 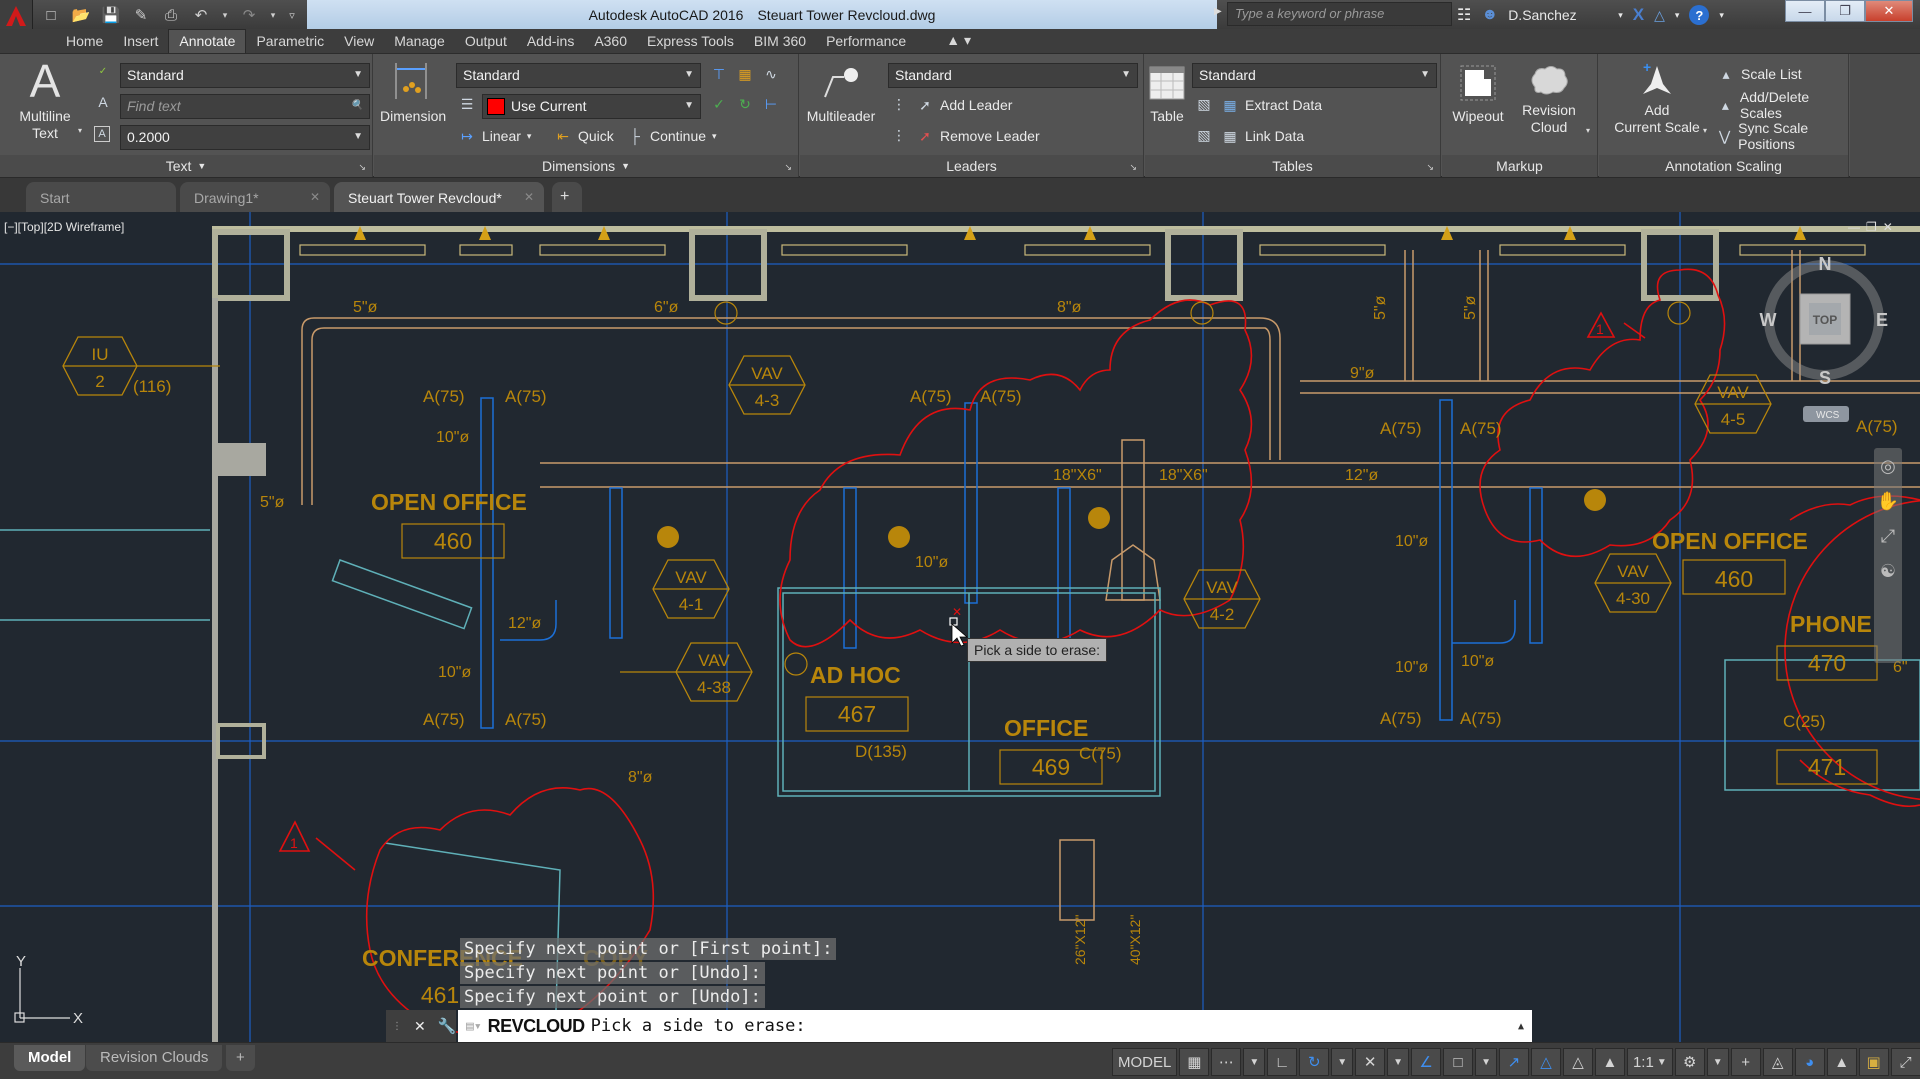 I want to click on recent-commands-icon: ▤▾, so click(x=474, y=1026).